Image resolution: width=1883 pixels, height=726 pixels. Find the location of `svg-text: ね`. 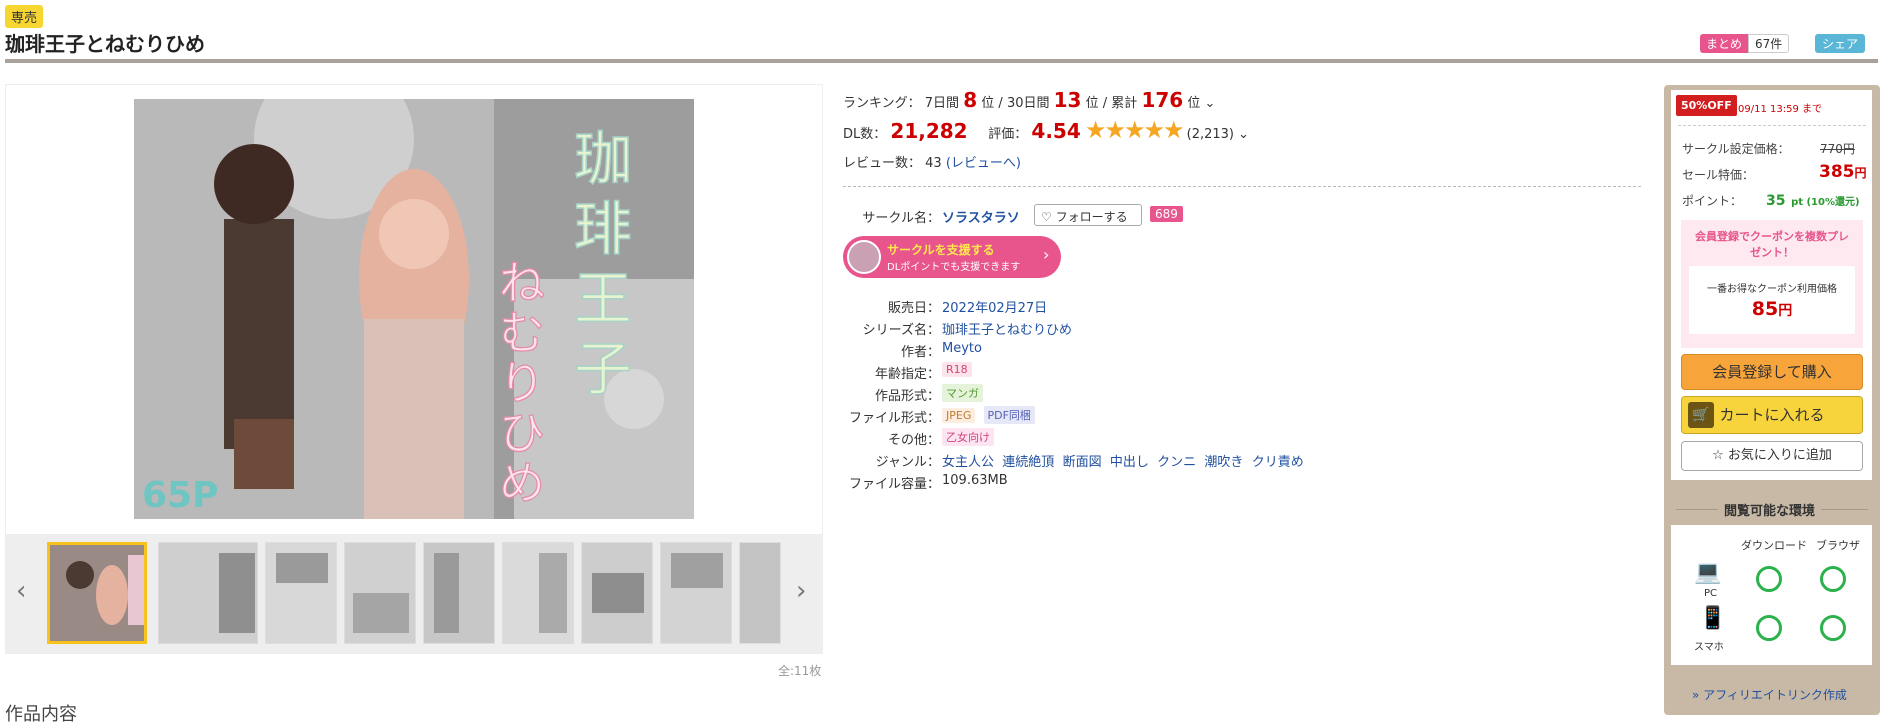

svg-text: ね is located at coordinates (522, 283).